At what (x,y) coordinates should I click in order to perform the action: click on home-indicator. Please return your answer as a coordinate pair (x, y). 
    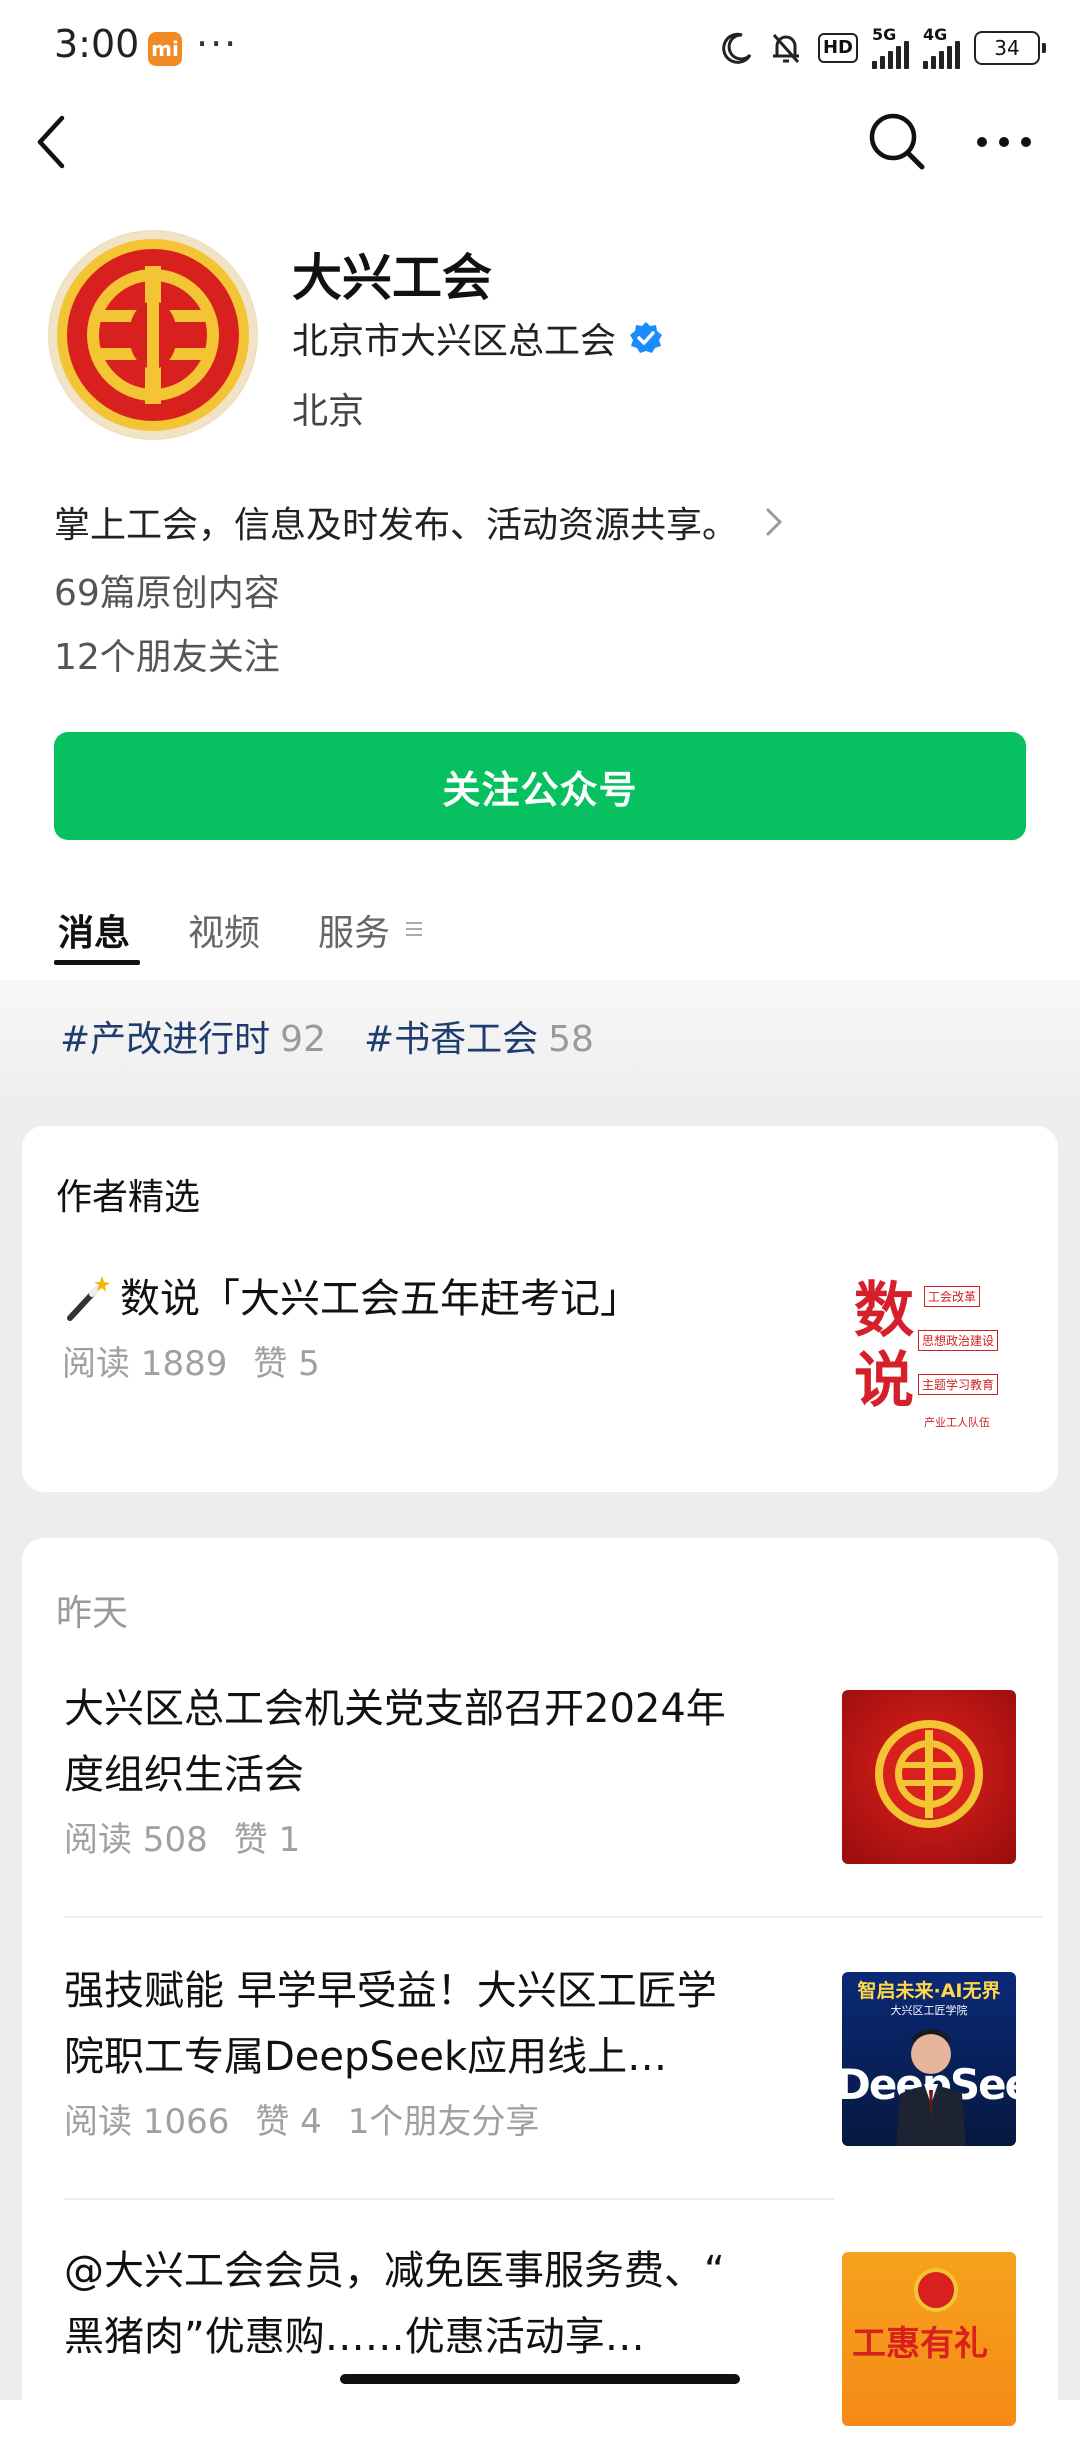
    Looking at the image, I should click on (540, 2379).